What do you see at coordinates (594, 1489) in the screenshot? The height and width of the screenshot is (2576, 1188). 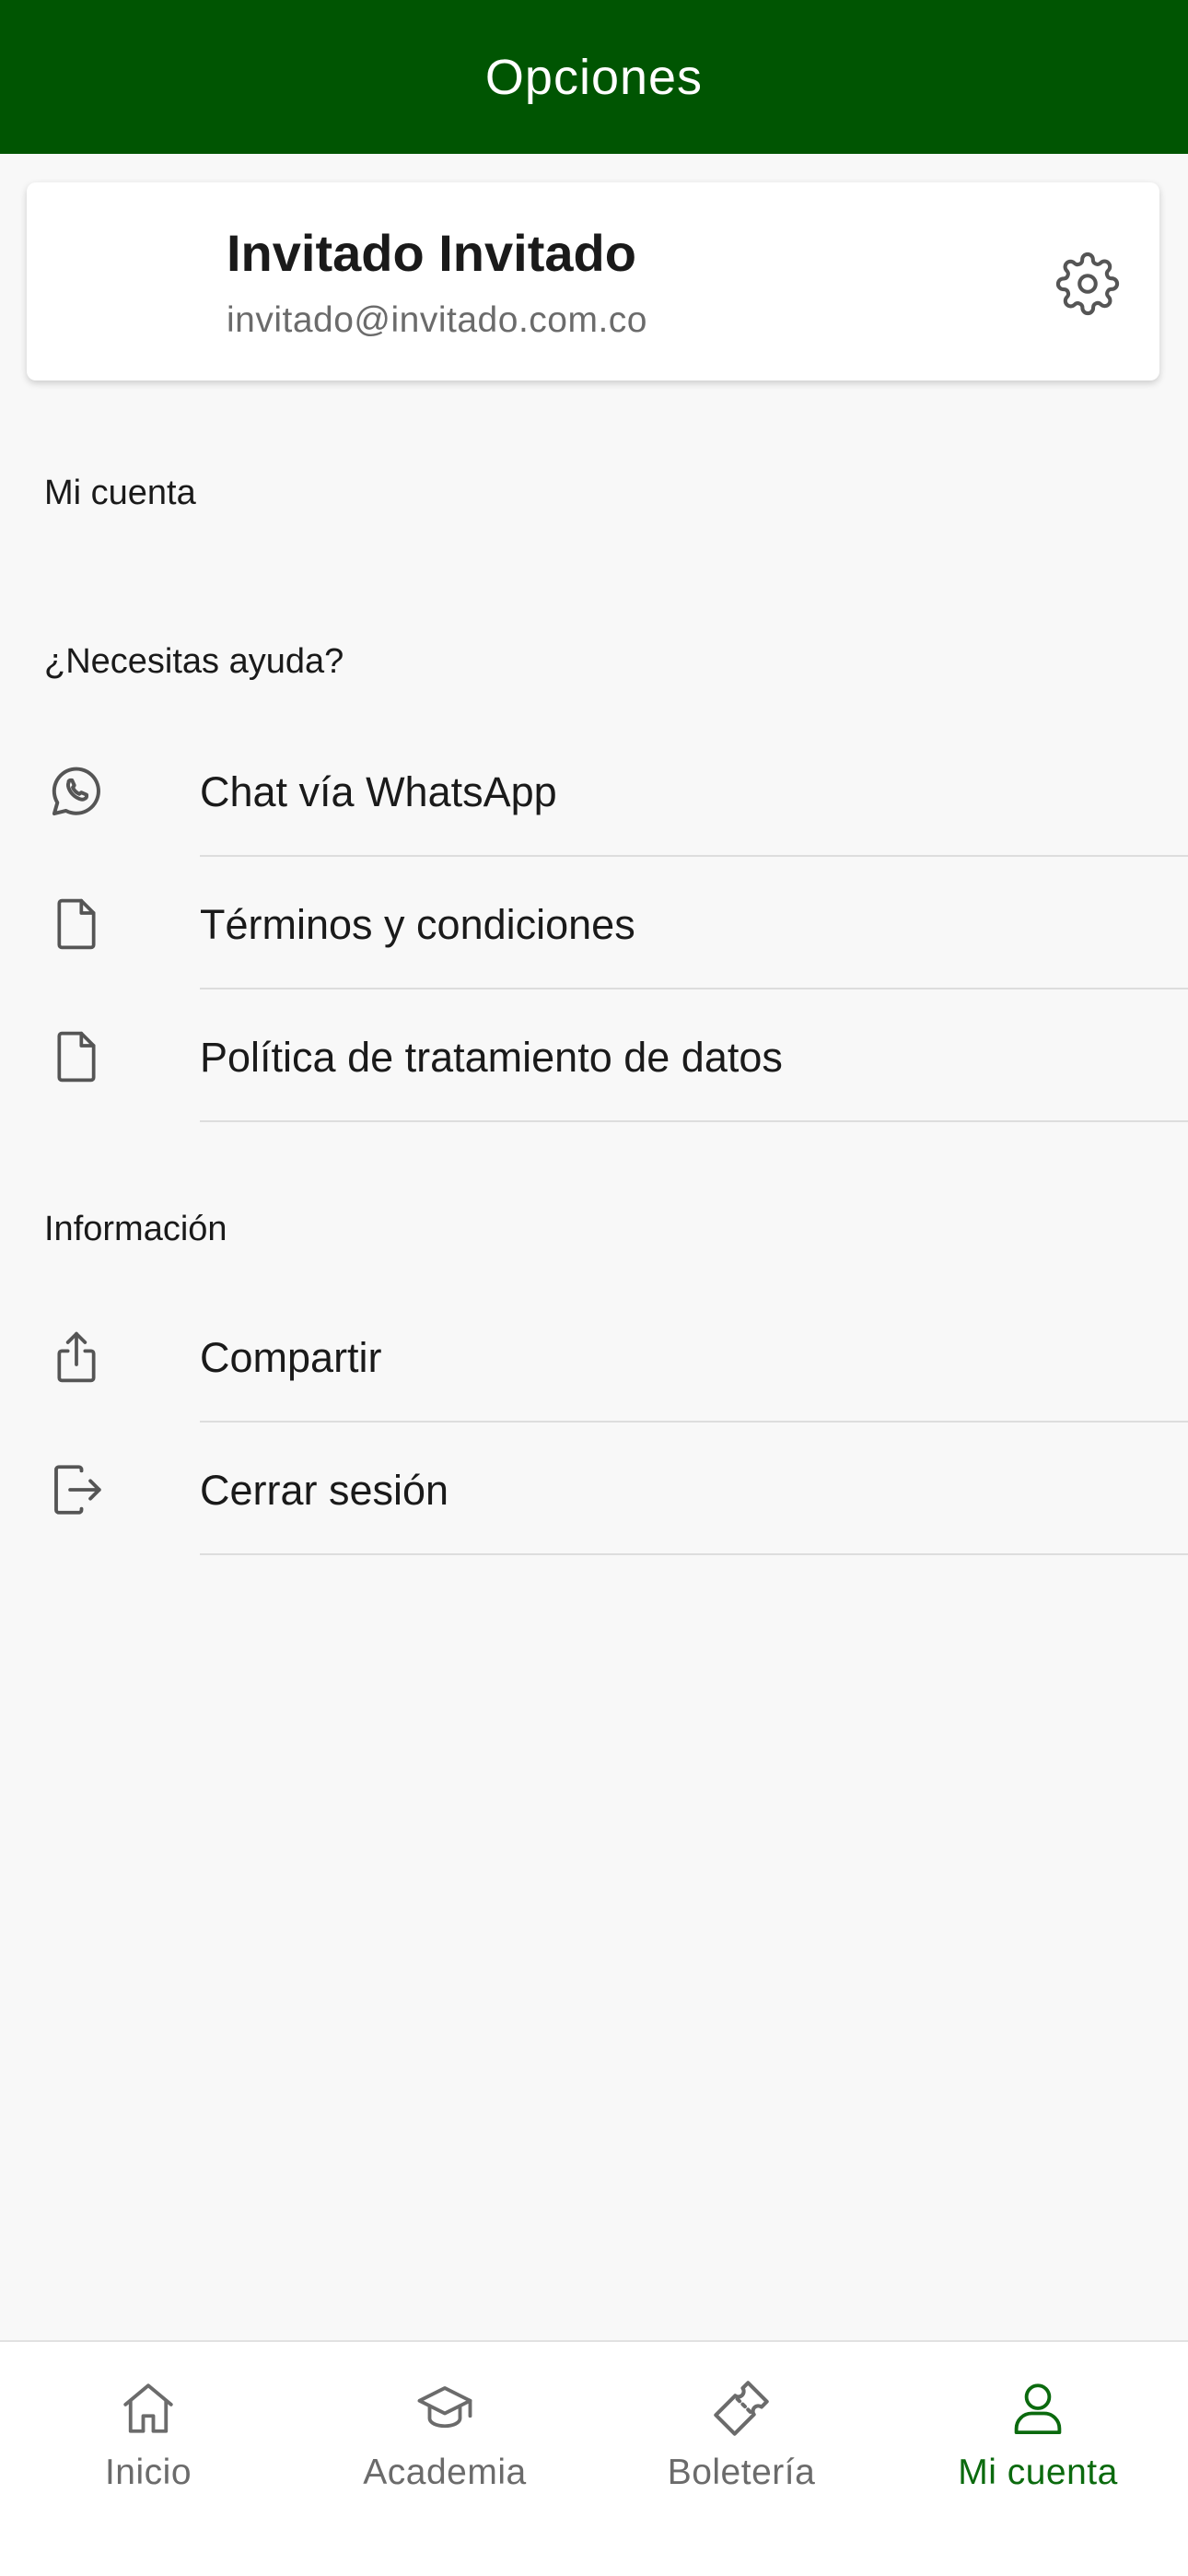 I see `menu-item-logout: Cerrar sesión` at bounding box center [594, 1489].